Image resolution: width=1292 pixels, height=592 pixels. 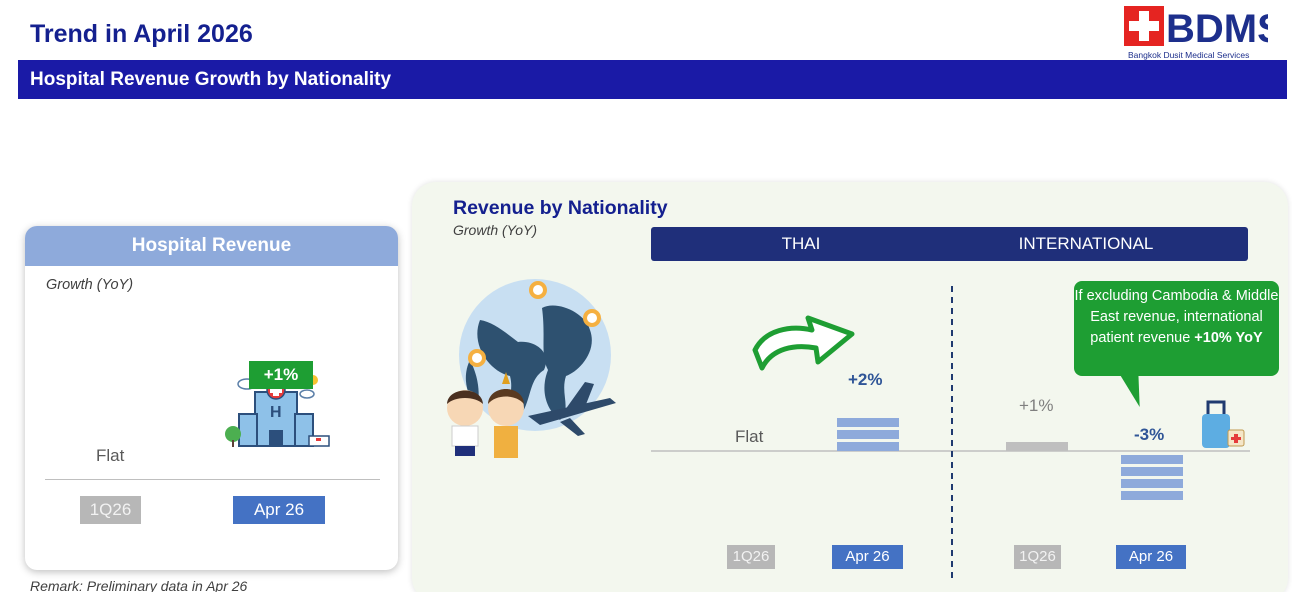 I want to click on intl-1q26-tag: 1Q26, so click(x=1037, y=557).